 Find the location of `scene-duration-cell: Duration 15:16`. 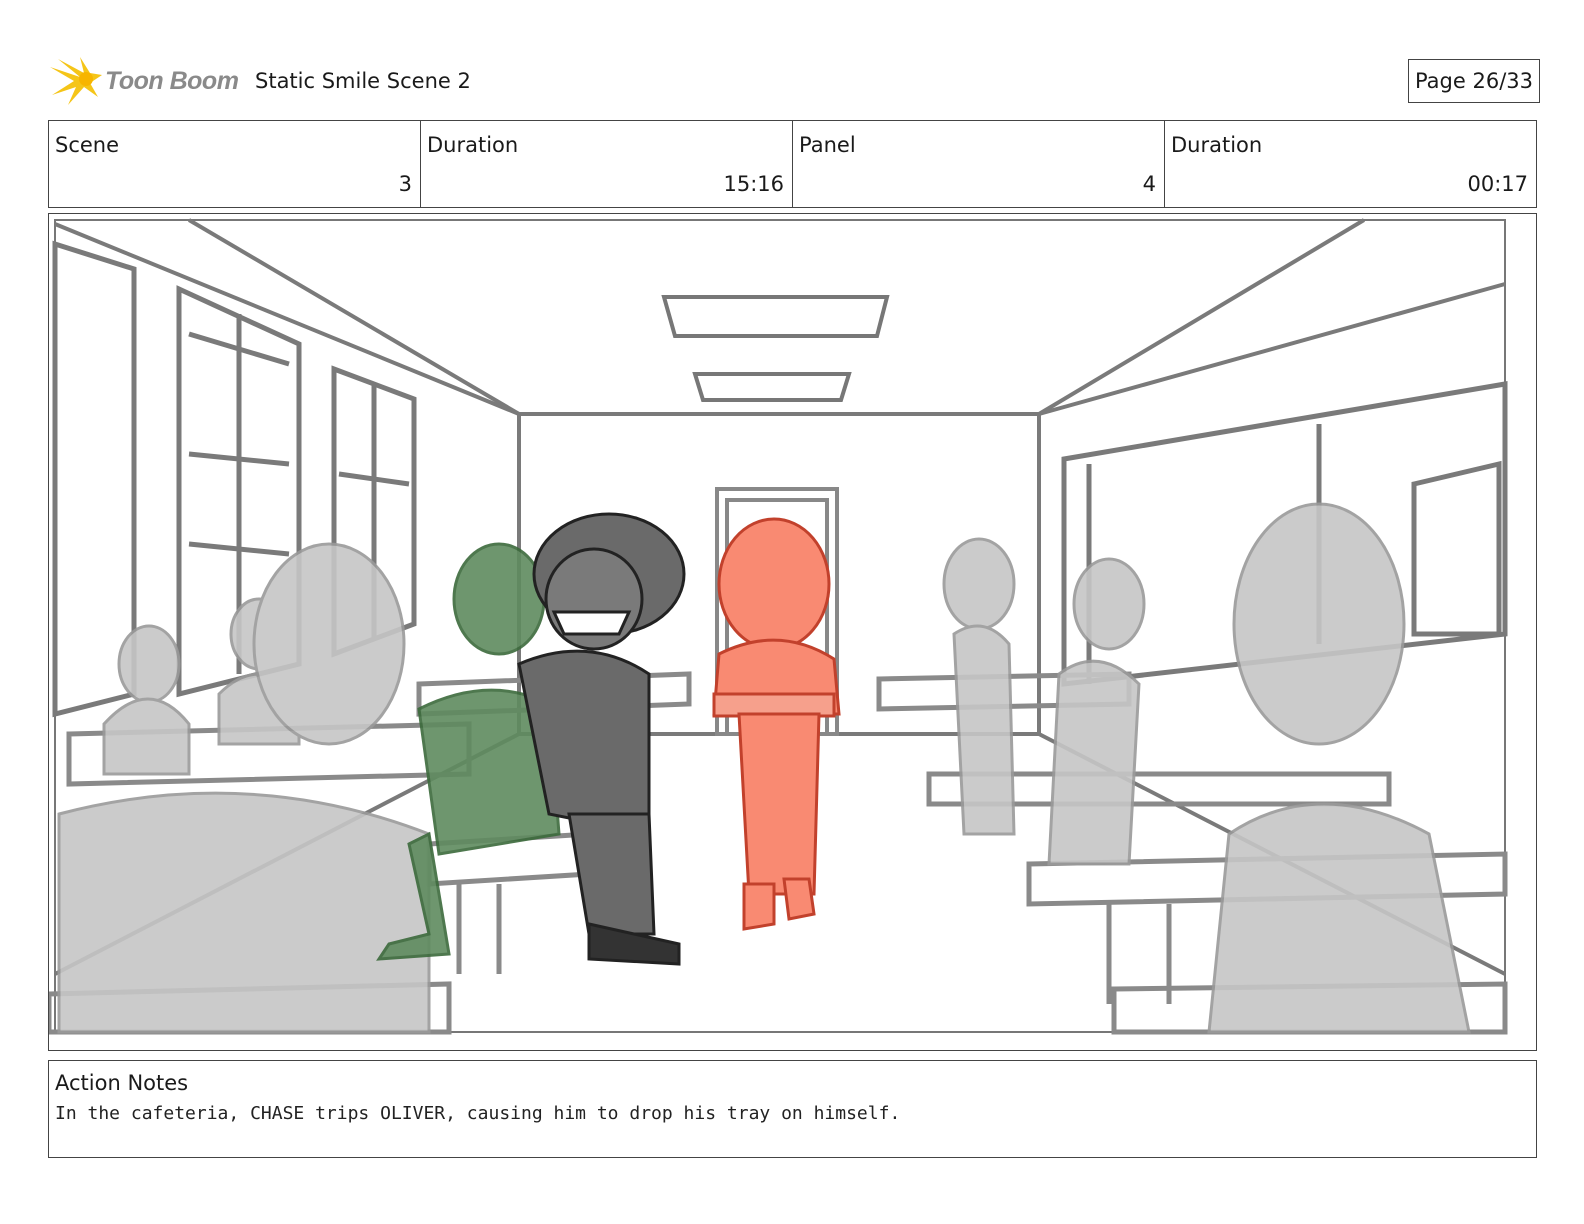

scene-duration-cell: Duration 15:16 is located at coordinates (607, 164).